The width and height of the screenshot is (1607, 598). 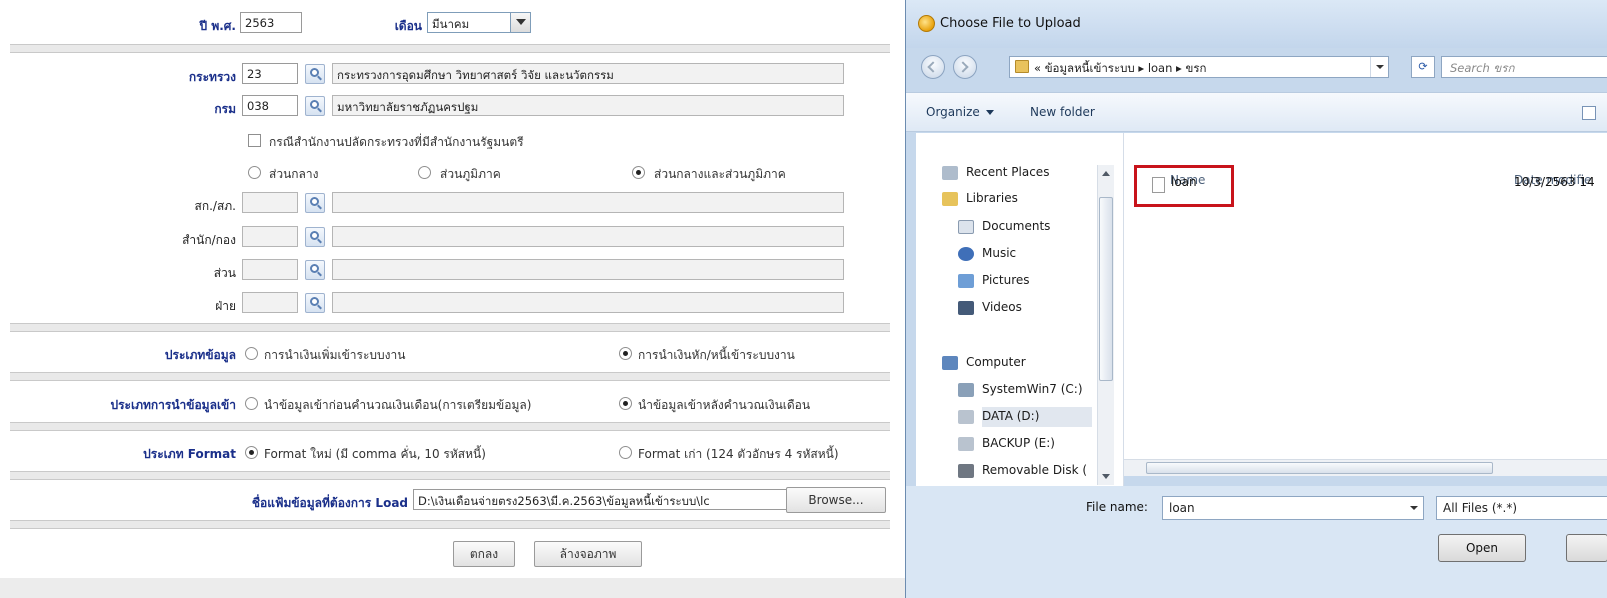 What do you see at coordinates (271, 22) in the screenshot?
I see `year-input: 2563` at bounding box center [271, 22].